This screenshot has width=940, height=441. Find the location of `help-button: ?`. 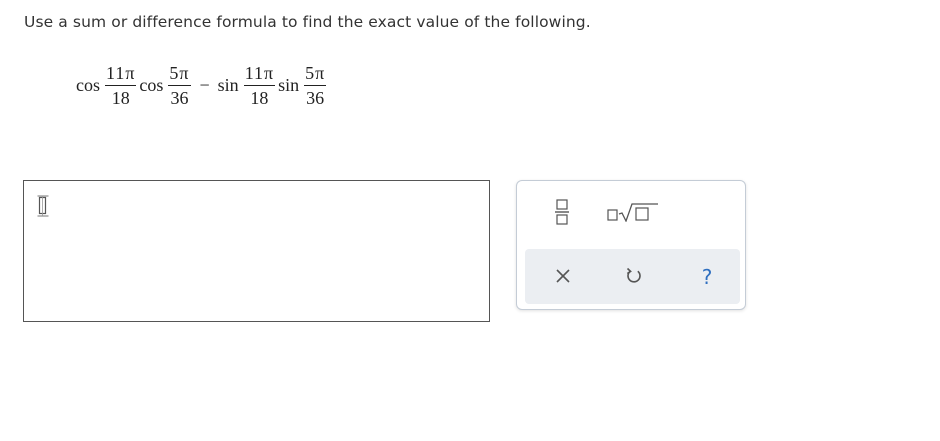

help-button: ? is located at coordinates (707, 277).